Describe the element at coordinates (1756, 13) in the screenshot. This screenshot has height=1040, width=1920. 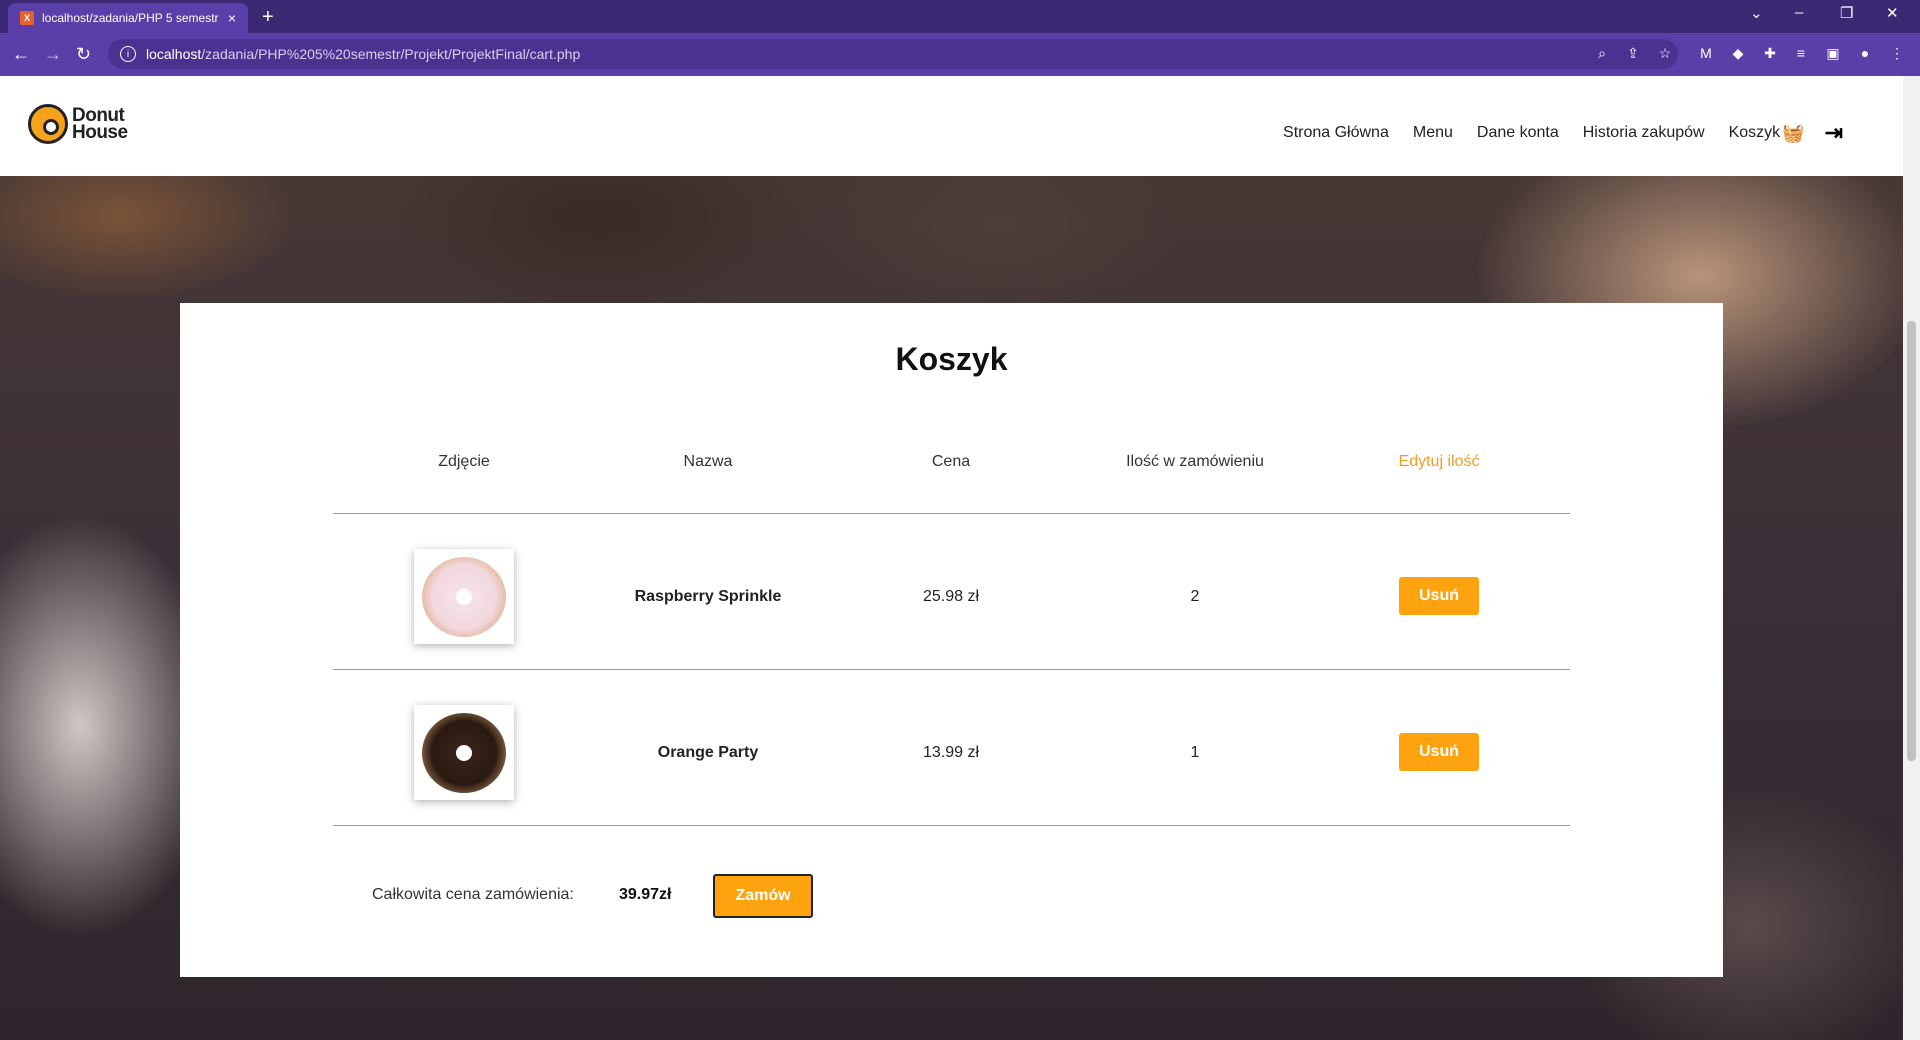
I see `tab-search-icon: ⌄` at that location.